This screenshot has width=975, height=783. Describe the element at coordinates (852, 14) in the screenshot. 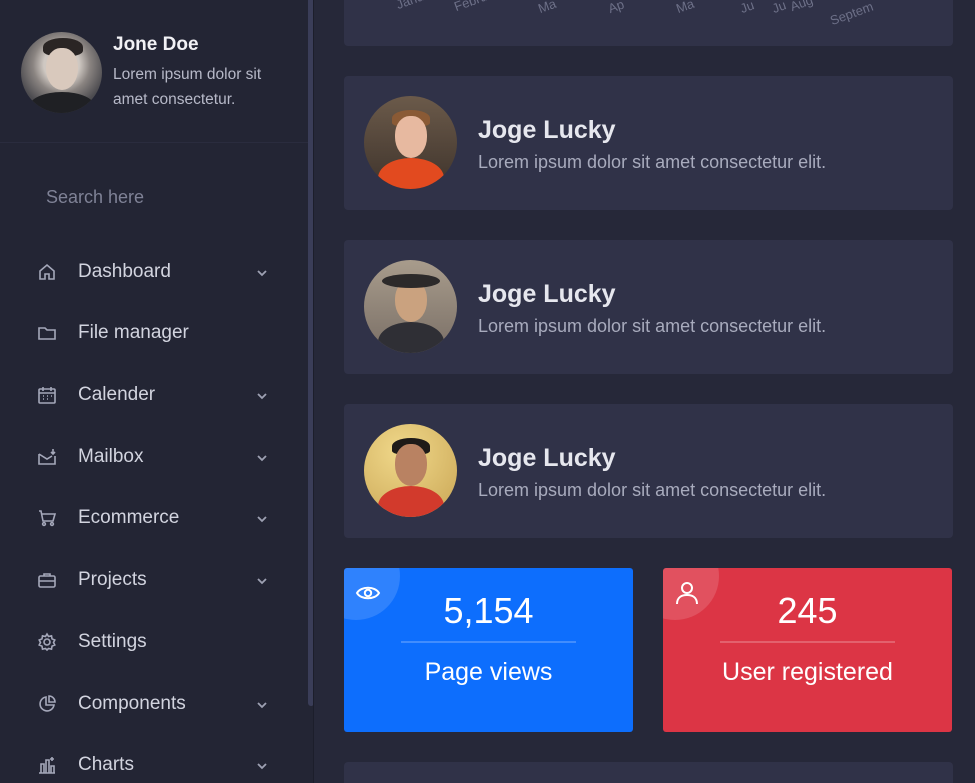

I see `month-label: Septem` at that location.